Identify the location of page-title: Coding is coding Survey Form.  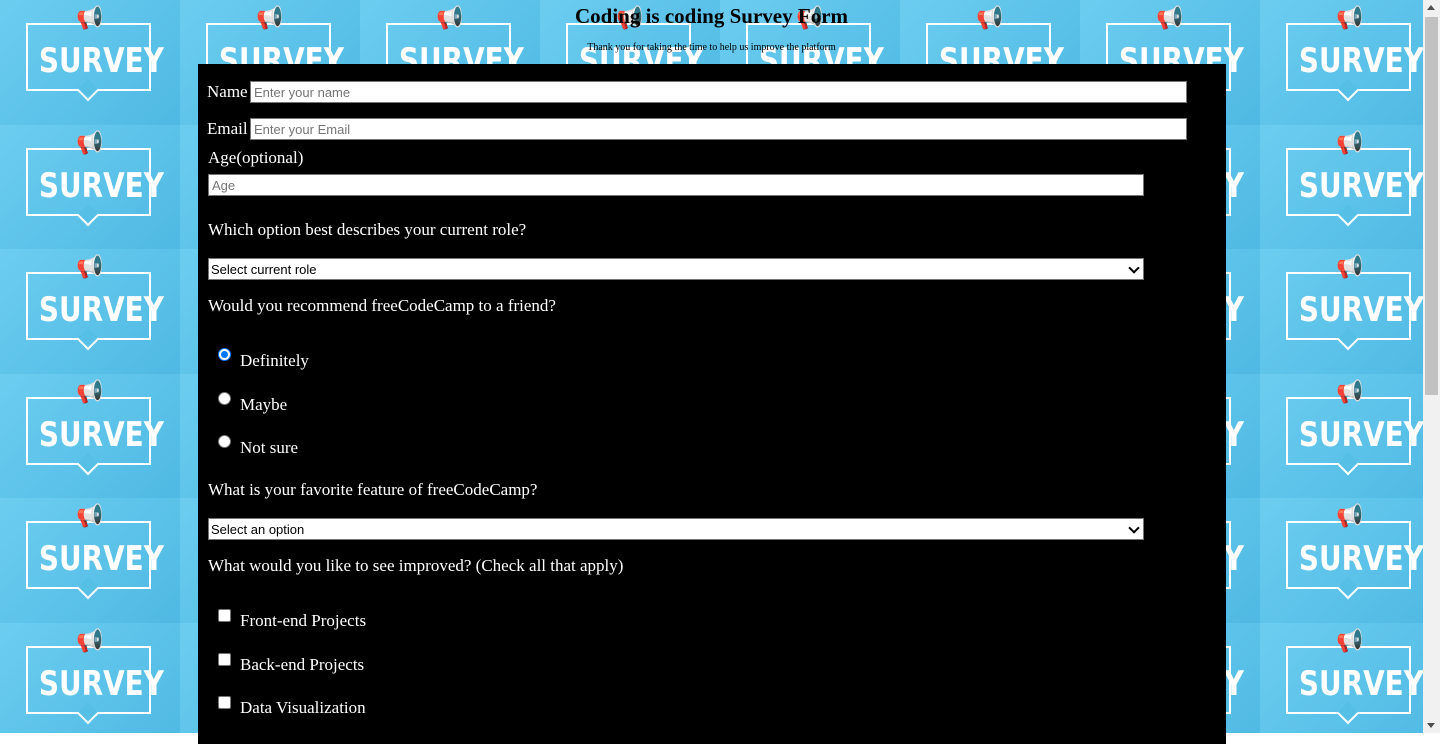
(711, 16).